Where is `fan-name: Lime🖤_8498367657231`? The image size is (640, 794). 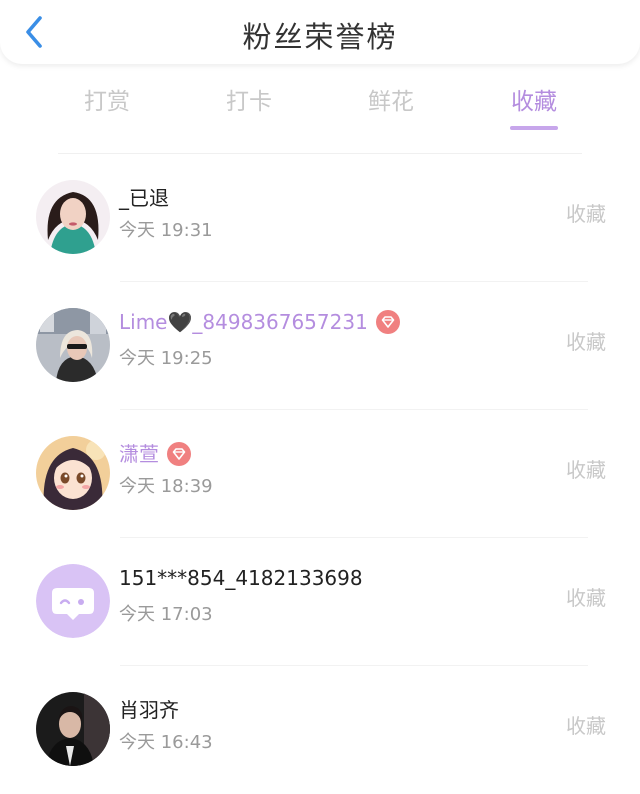
fan-name: Lime🖤_8498367657231 is located at coordinates (259, 322).